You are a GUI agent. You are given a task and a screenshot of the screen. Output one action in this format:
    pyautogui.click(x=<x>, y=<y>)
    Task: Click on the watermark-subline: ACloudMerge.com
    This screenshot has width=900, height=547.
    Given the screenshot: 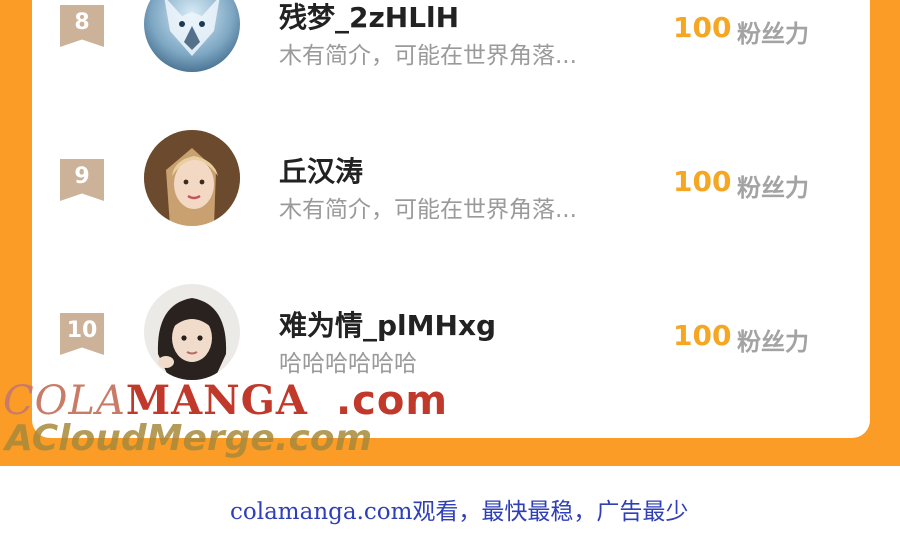 What is the action you would take?
    pyautogui.click(x=189, y=438)
    